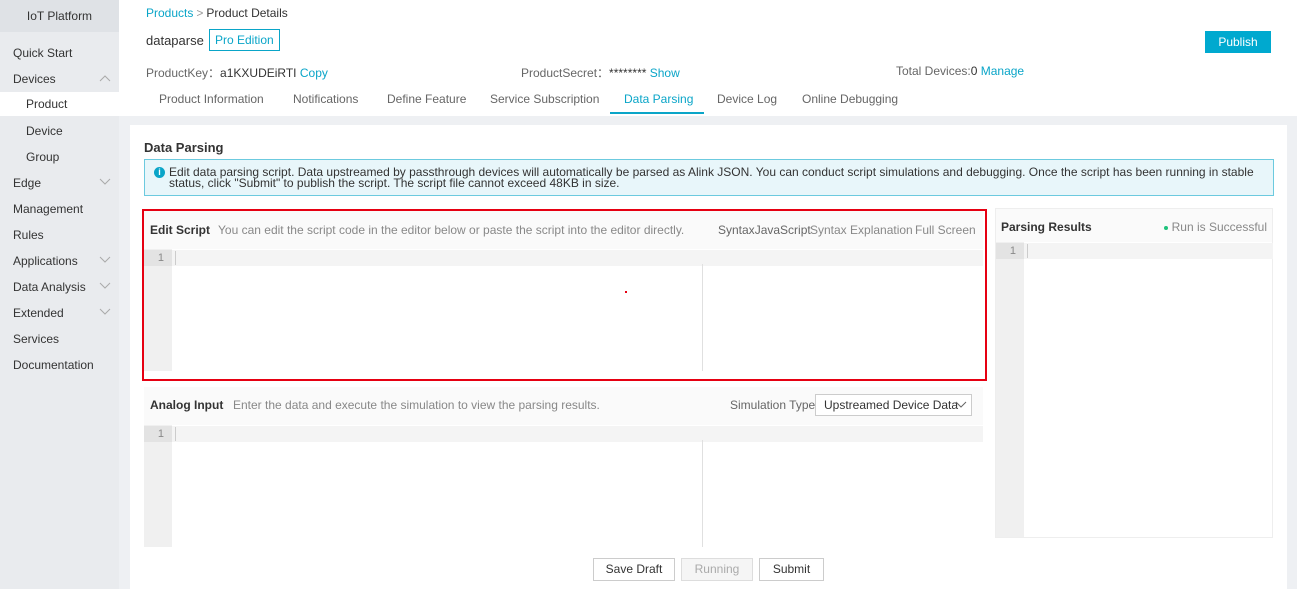  I want to click on running-button: Running, so click(717, 569).